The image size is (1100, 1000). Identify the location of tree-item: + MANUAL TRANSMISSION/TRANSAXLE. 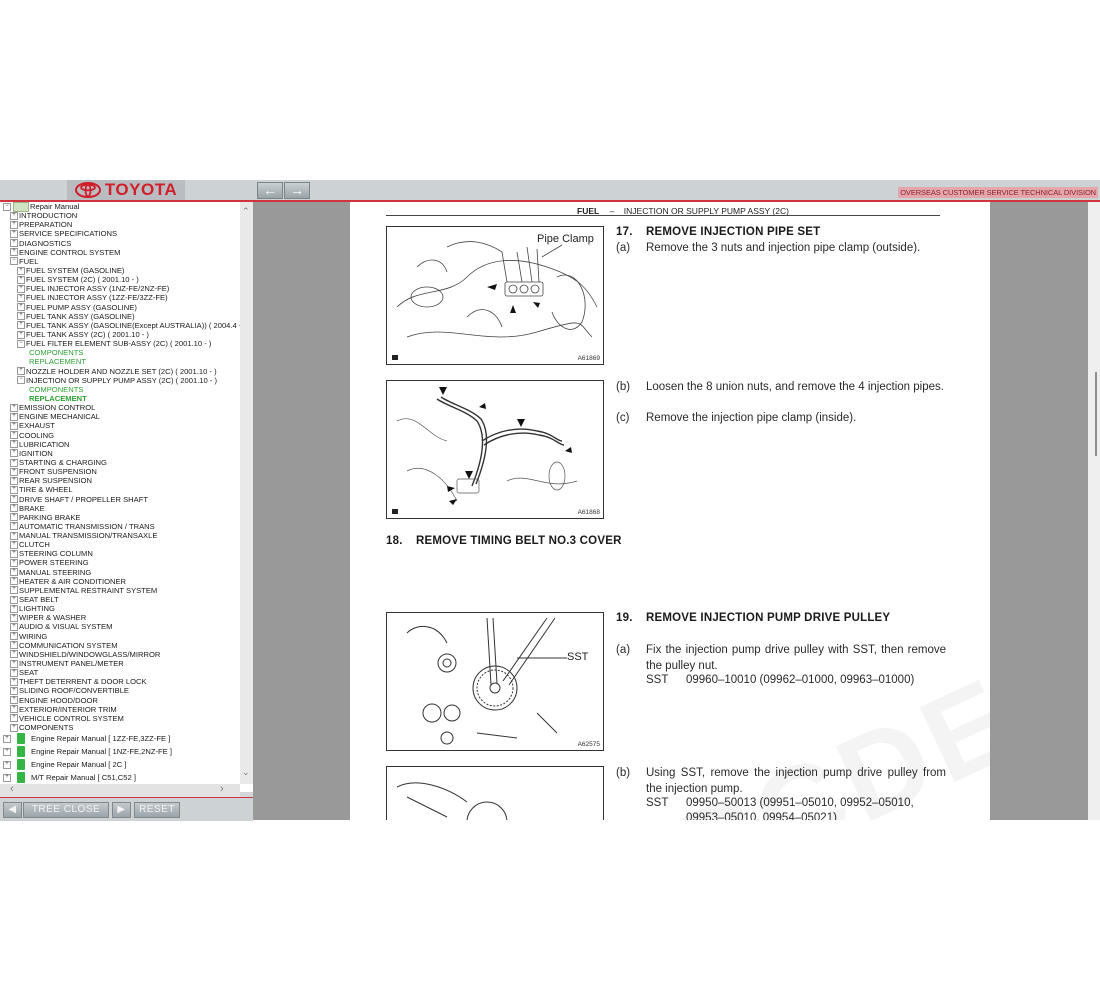
(120, 535).